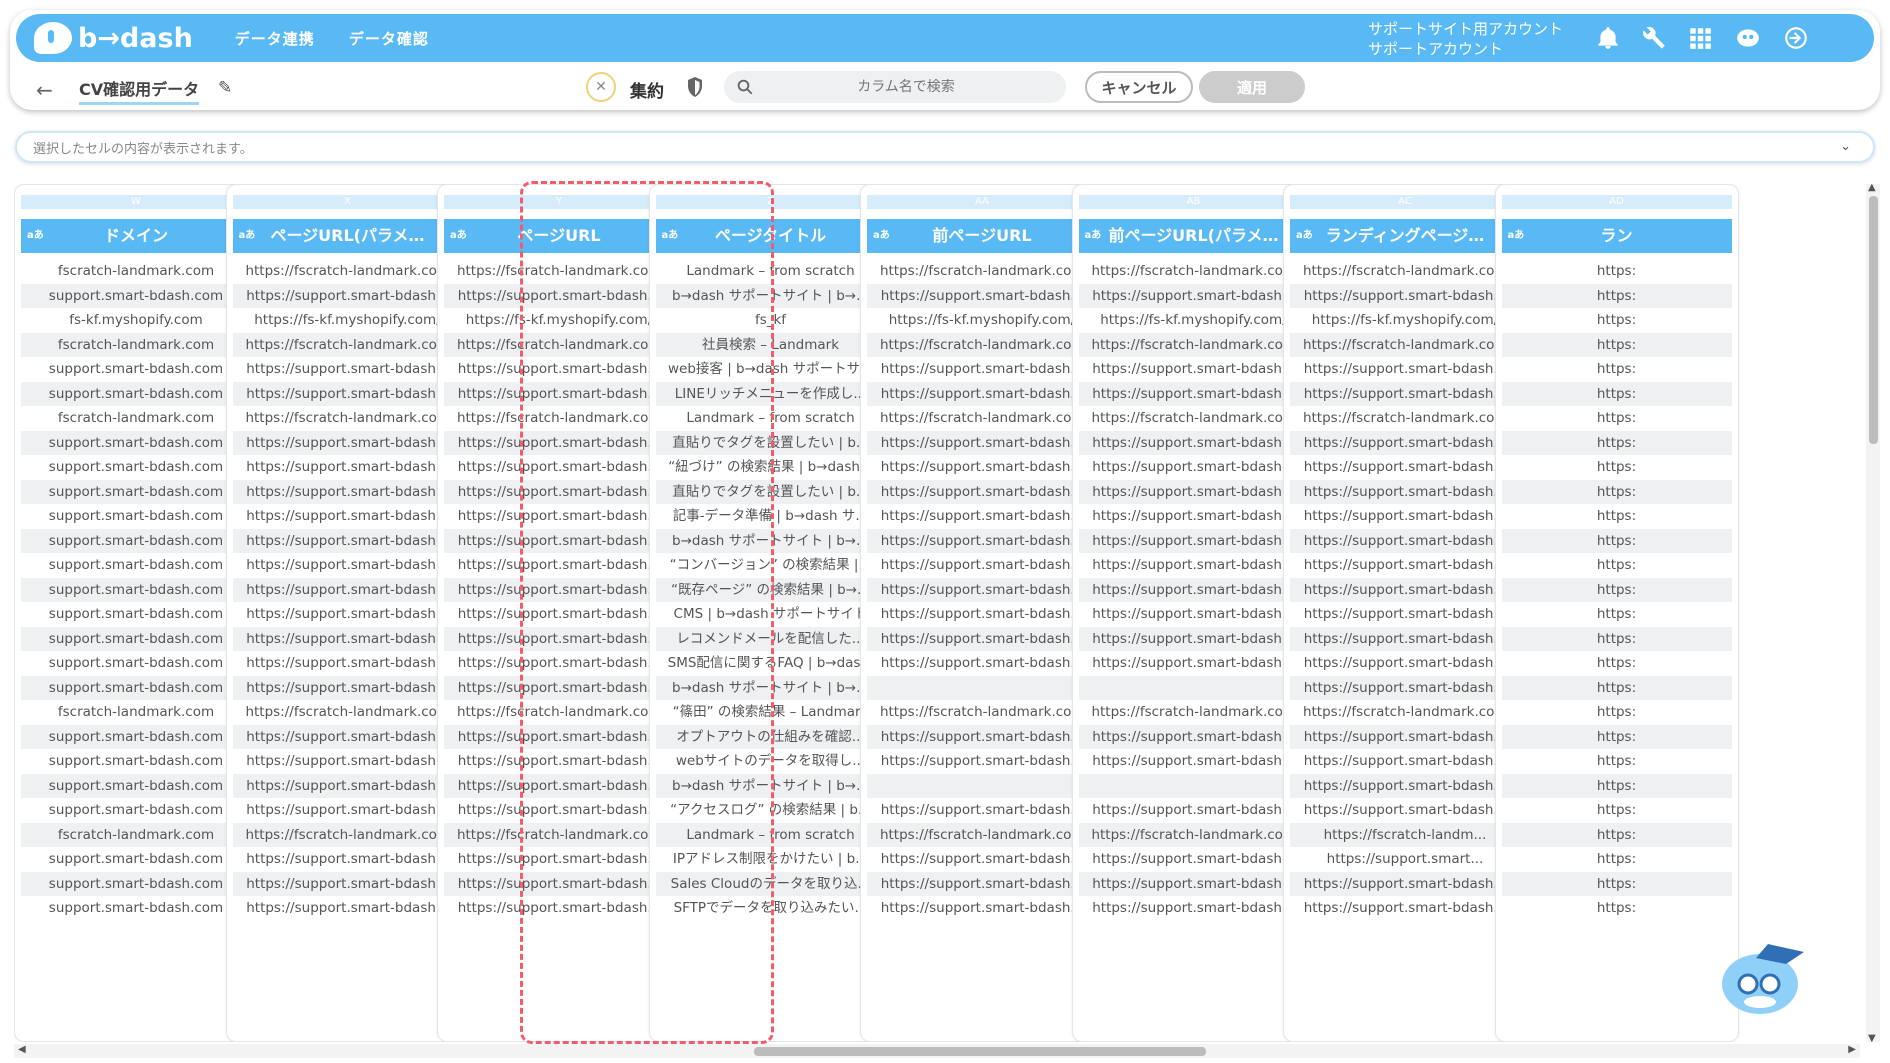 The width and height of the screenshot is (1890, 1063). Describe the element at coordinates (1193, 202) in the screenshot. I see `column-letter: AB` at that location.